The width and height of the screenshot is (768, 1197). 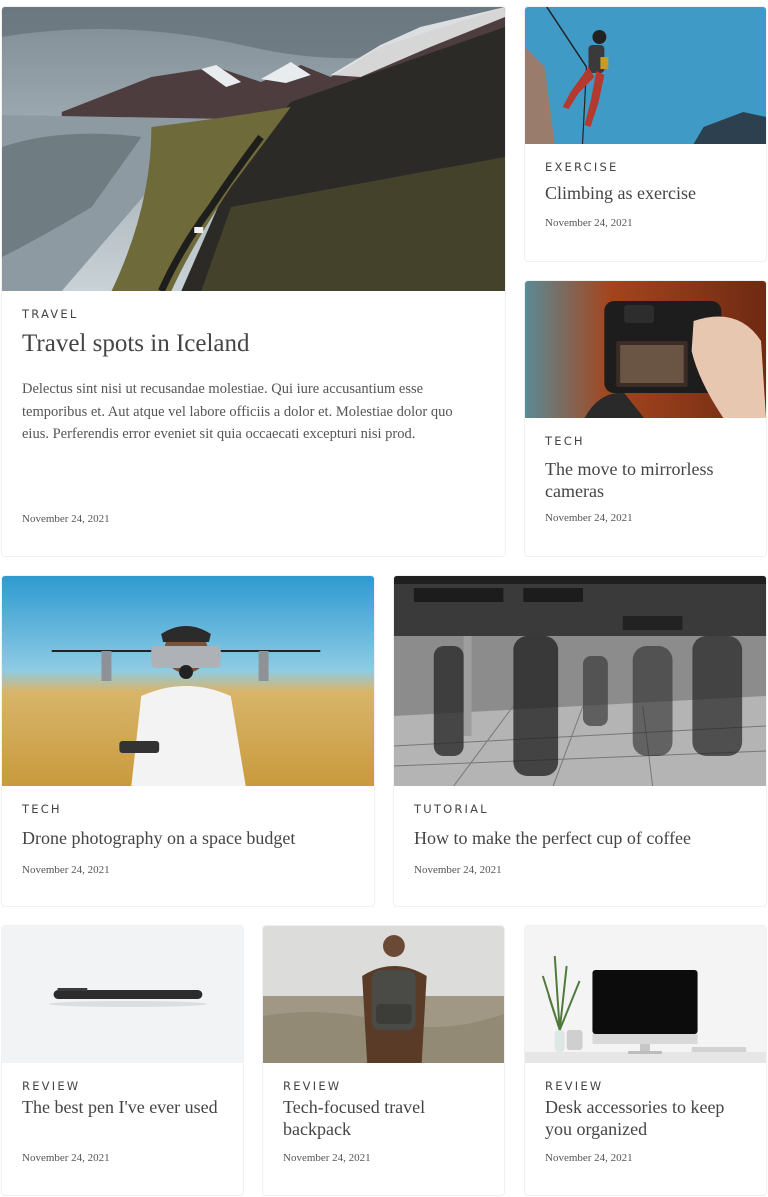 What do you see at coordinates (648, 1118) in the screenshot?
I see `post-title: Desk accessories to keep you organized` at bounding box center [648, 1118].